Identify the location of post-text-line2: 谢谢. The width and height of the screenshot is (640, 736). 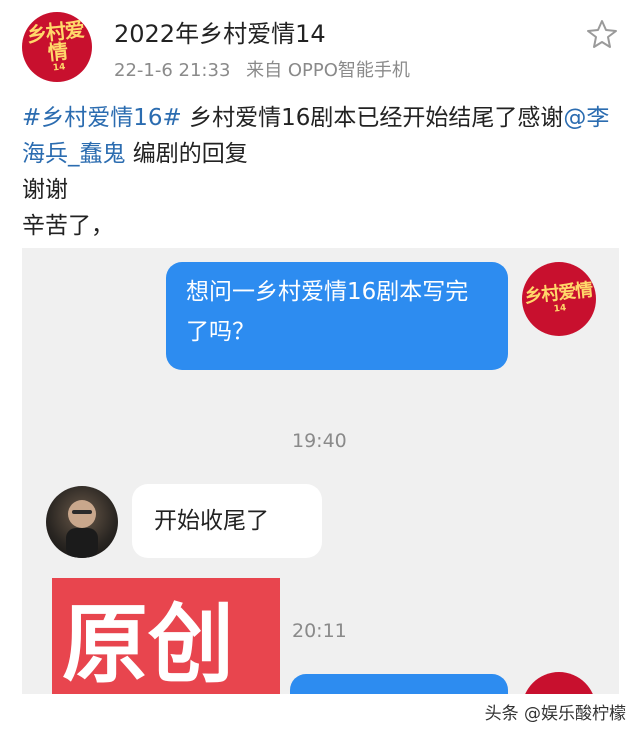
(45, 190).